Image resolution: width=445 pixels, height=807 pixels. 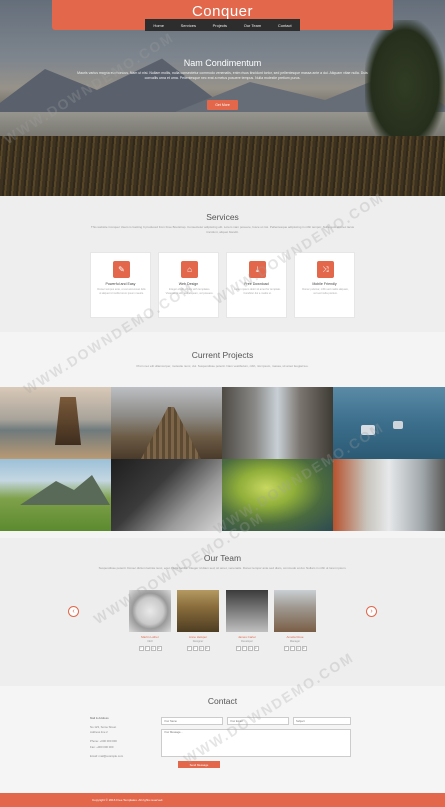 I want to click on chevron-right-icon: ›, so click(x=371, y=611).